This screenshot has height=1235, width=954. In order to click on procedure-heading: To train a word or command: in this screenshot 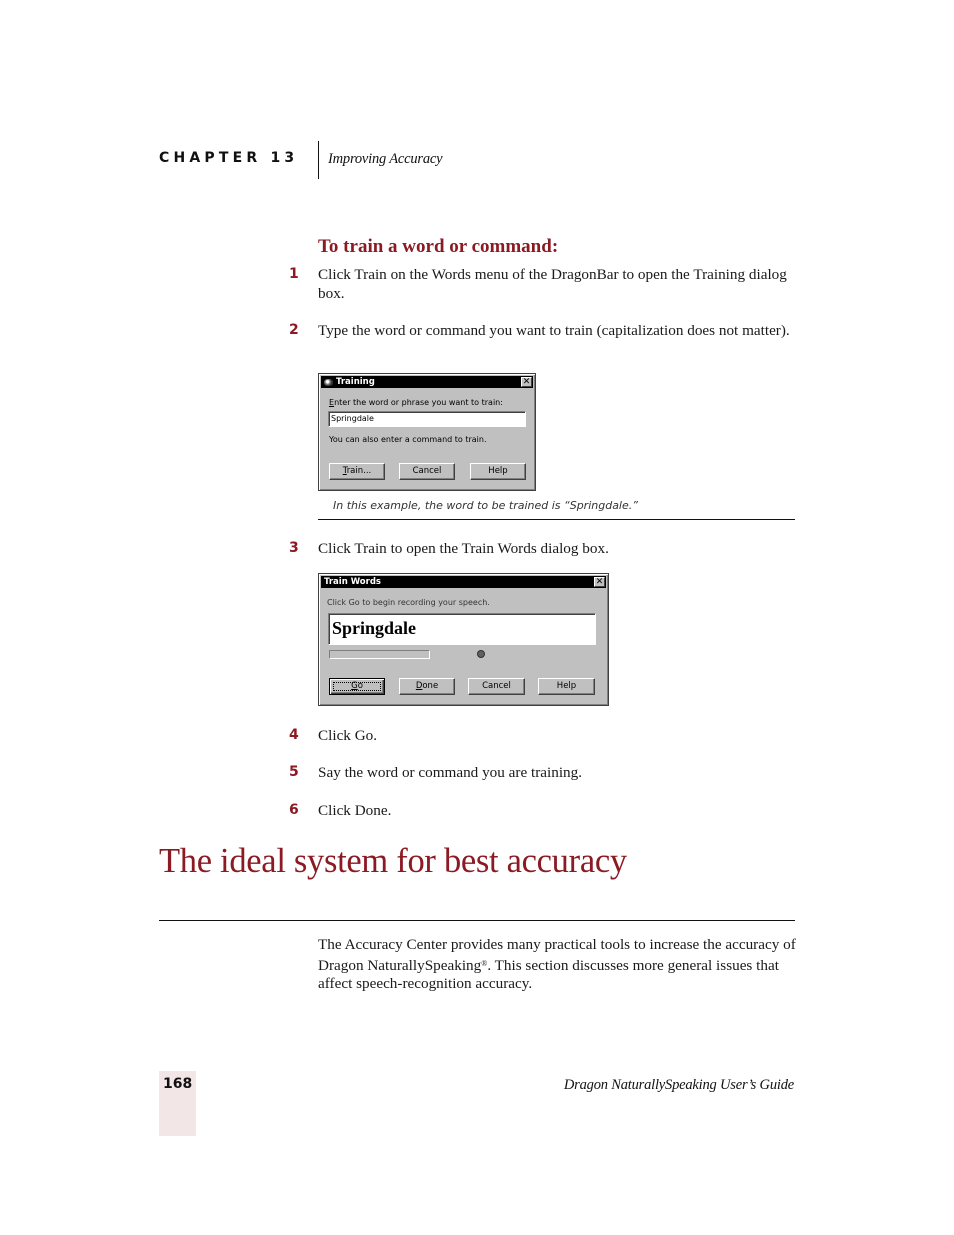, I will do `click(438, 246)`.